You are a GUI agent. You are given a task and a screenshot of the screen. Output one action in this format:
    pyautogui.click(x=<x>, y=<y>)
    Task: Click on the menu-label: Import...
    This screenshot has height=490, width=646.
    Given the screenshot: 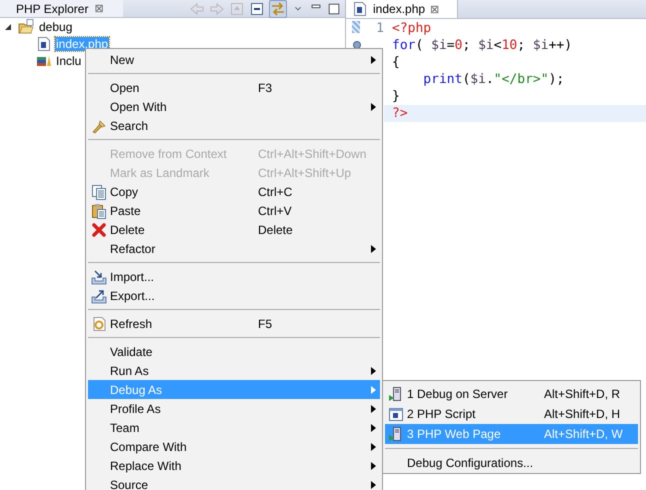 What is the action you would take?
    pyautogui.click(x=132, y=277)
    